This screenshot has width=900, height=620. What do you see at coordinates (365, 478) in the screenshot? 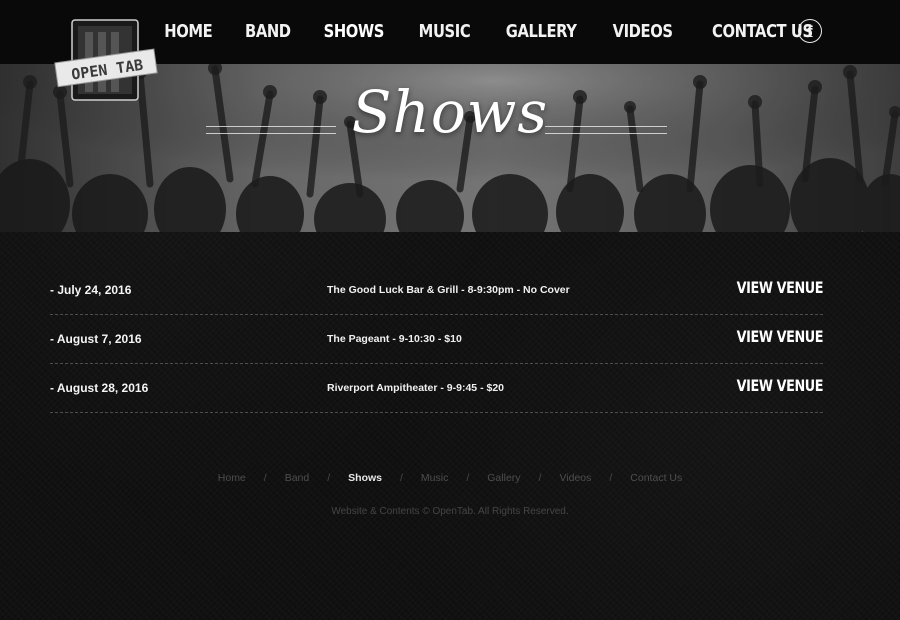
I see `footer-link-shows: Shows` at bounding box center [365, 478].